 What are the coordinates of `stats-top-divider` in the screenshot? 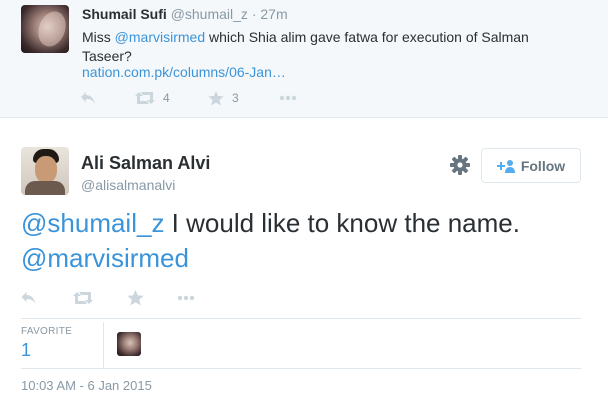 It's located at (301, 318).